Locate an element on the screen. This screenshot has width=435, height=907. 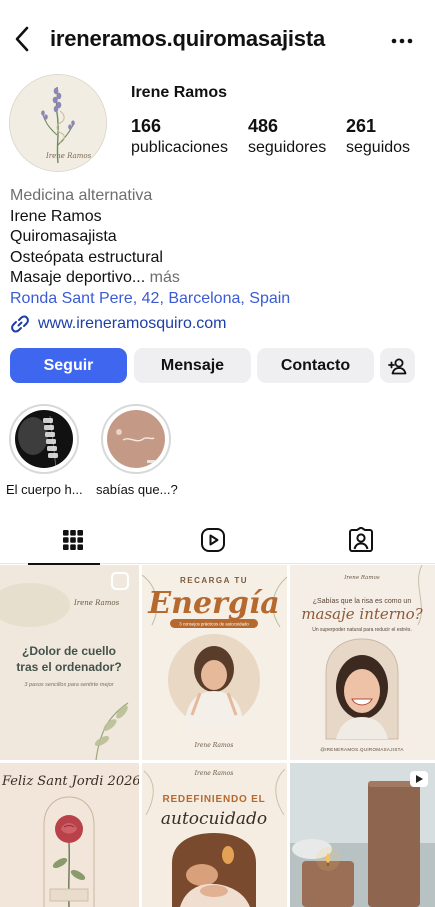
tagged-person-icon is located at coordinates (360, 539).